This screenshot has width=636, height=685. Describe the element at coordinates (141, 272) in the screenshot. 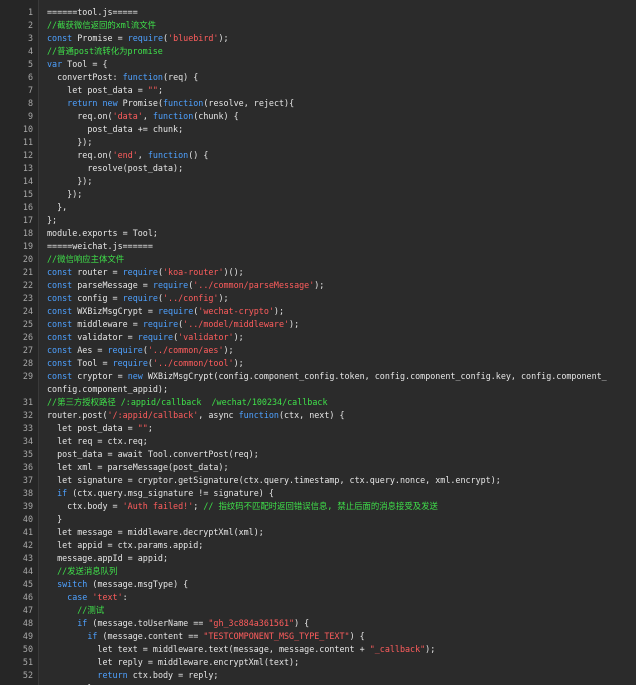

I see `line-text: const router = require('koa-router')();` at that location.